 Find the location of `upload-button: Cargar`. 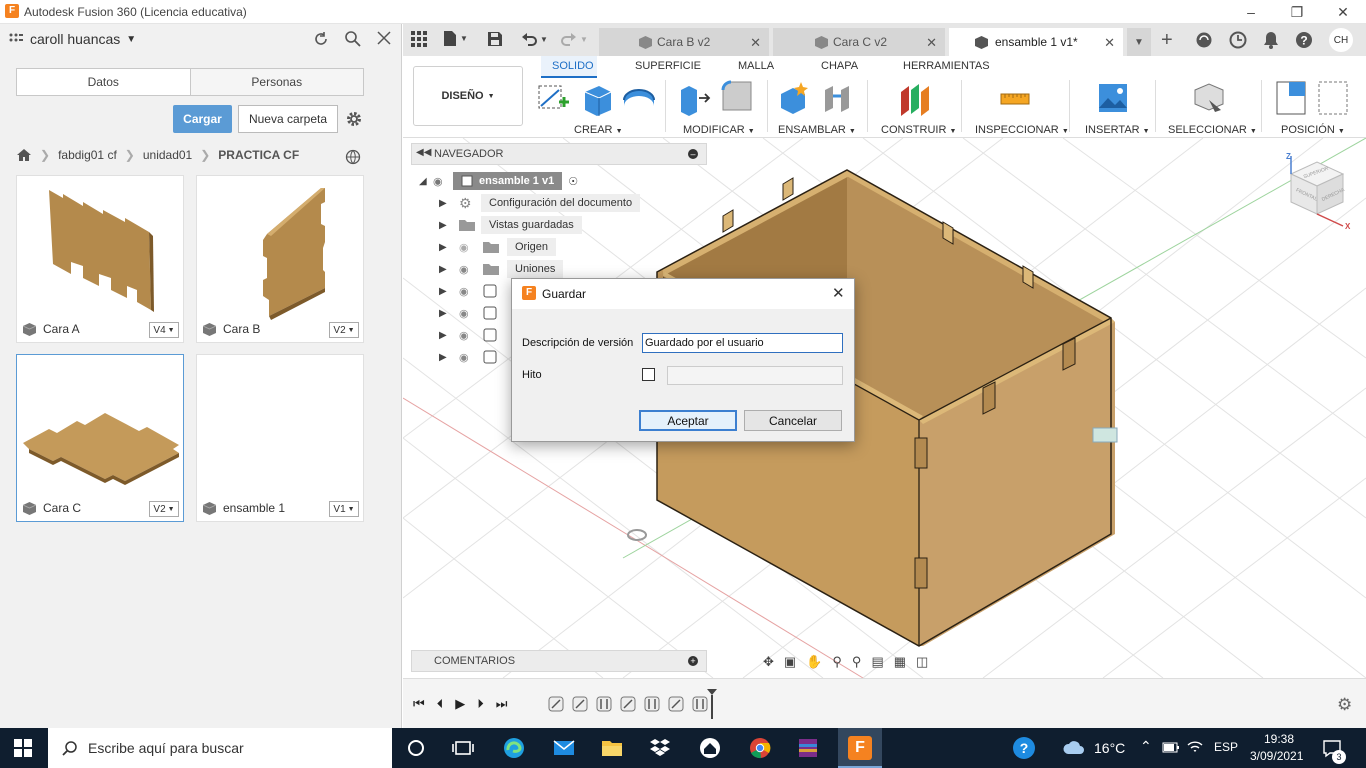

upload-button: Cargar is located at coordinates (202, 119).